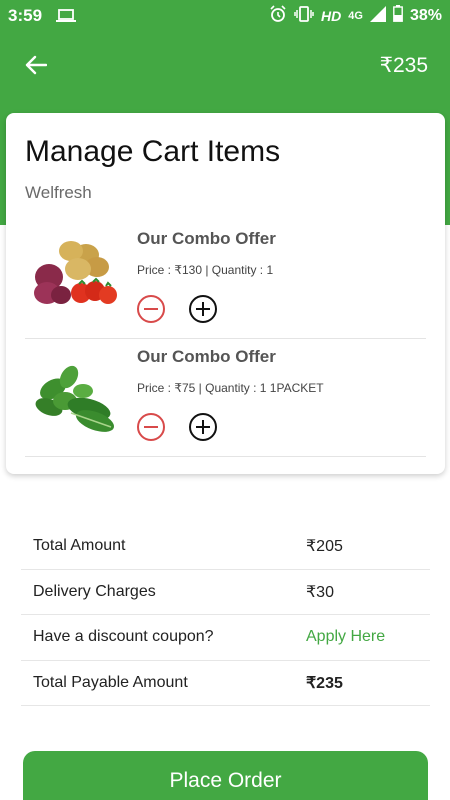 The width and height of the screenshot is (450, 800). Describe the element at coordinates (225, 683) in the screenshot. I see `summary-row-total-payable: Total Payable Amount ₹235` at that location.